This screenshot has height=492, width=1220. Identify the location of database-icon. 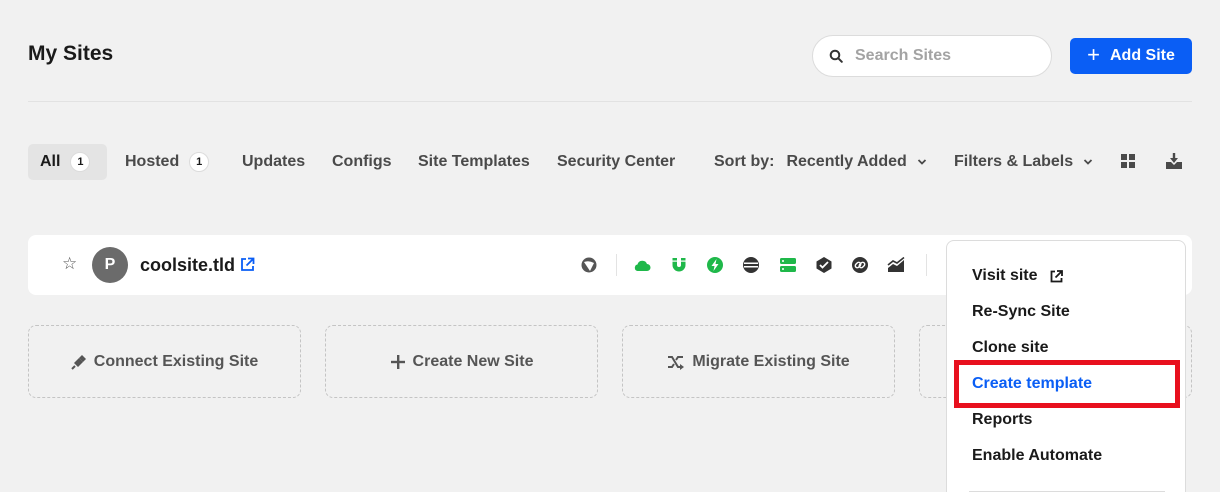
(751, 265).